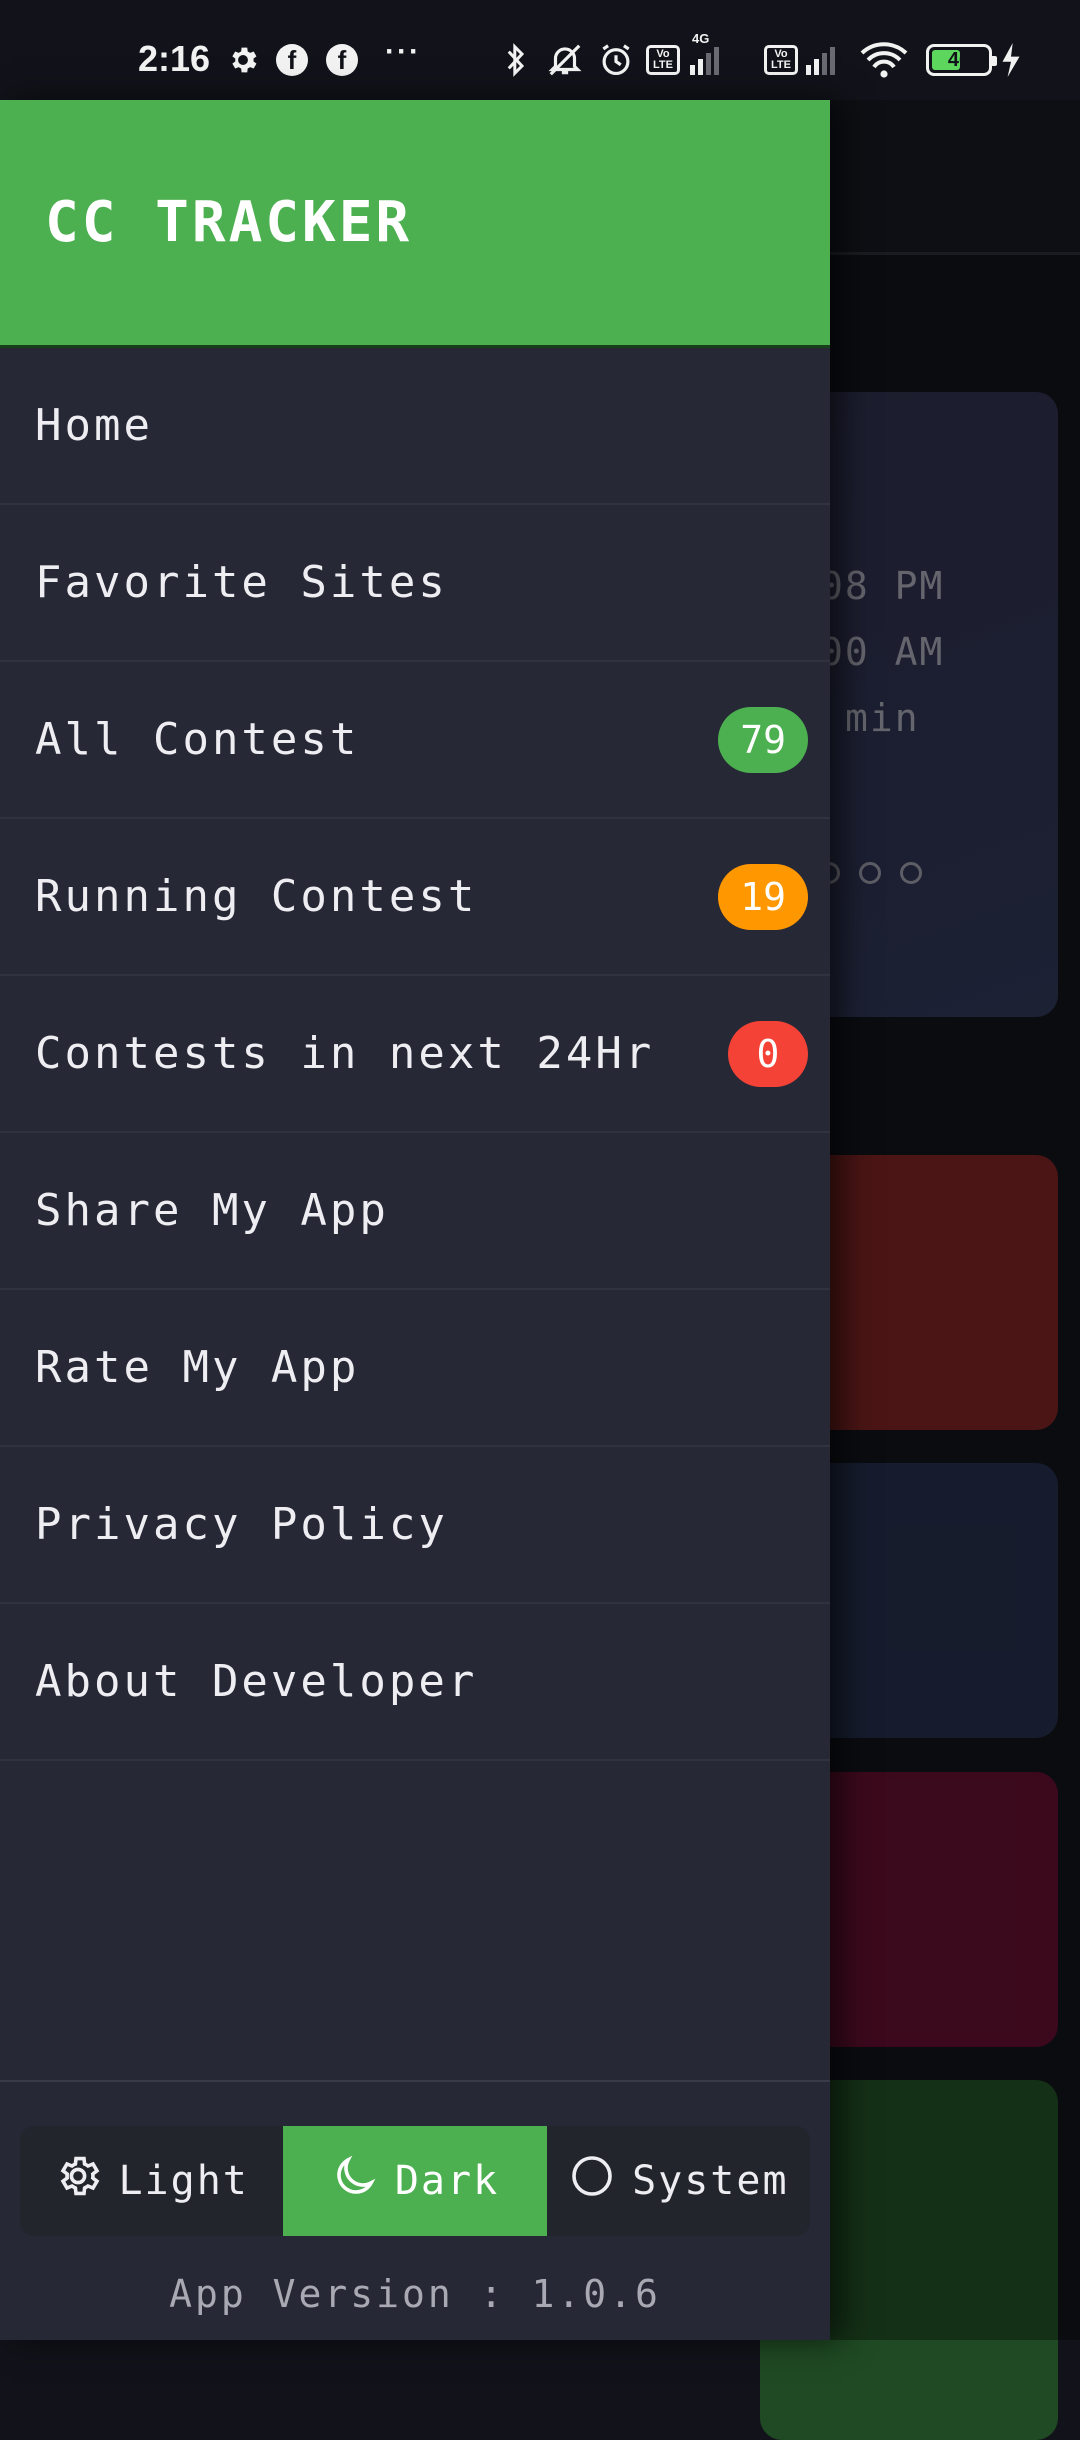 This screenshot has height=2440, width=1080. Describe the element at coordinates (540, 50) in the screenshot. I see `status-bar: 2:16 f f ··· Vo LTE 4G Vo LTE 46` at that location.